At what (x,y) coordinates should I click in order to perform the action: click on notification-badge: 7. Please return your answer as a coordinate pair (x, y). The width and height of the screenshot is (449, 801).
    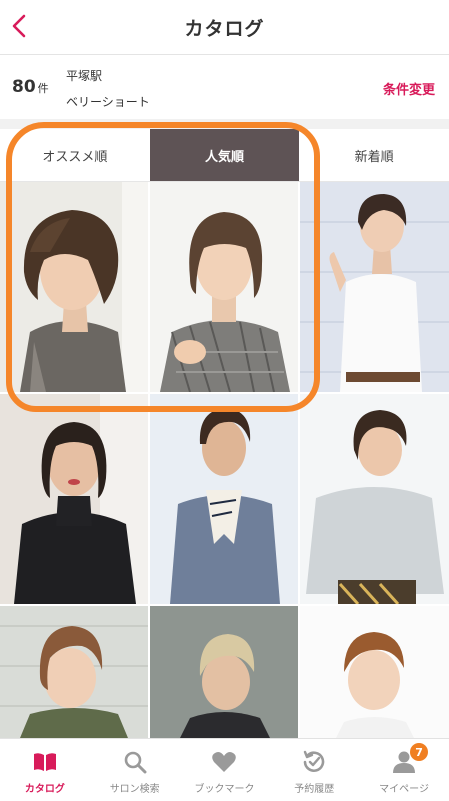
    Looking at the image, I should click on (419, 752).